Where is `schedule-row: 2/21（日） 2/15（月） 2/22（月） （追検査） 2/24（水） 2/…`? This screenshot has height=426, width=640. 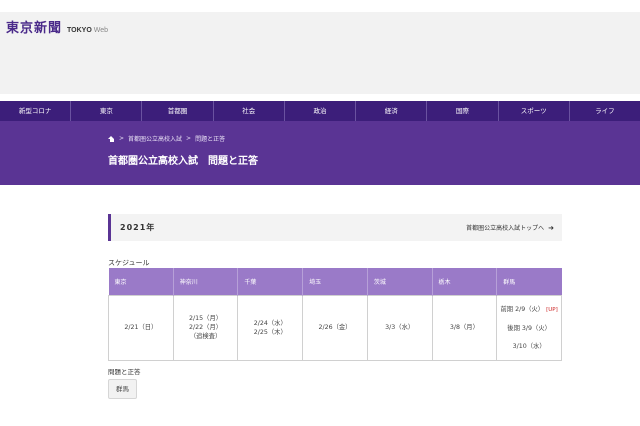
schedule-row: 2/21（日） 2/15（月） 2/22（月） （追検査） 2/24（水） 2/… is located at coordinates (335, 327).